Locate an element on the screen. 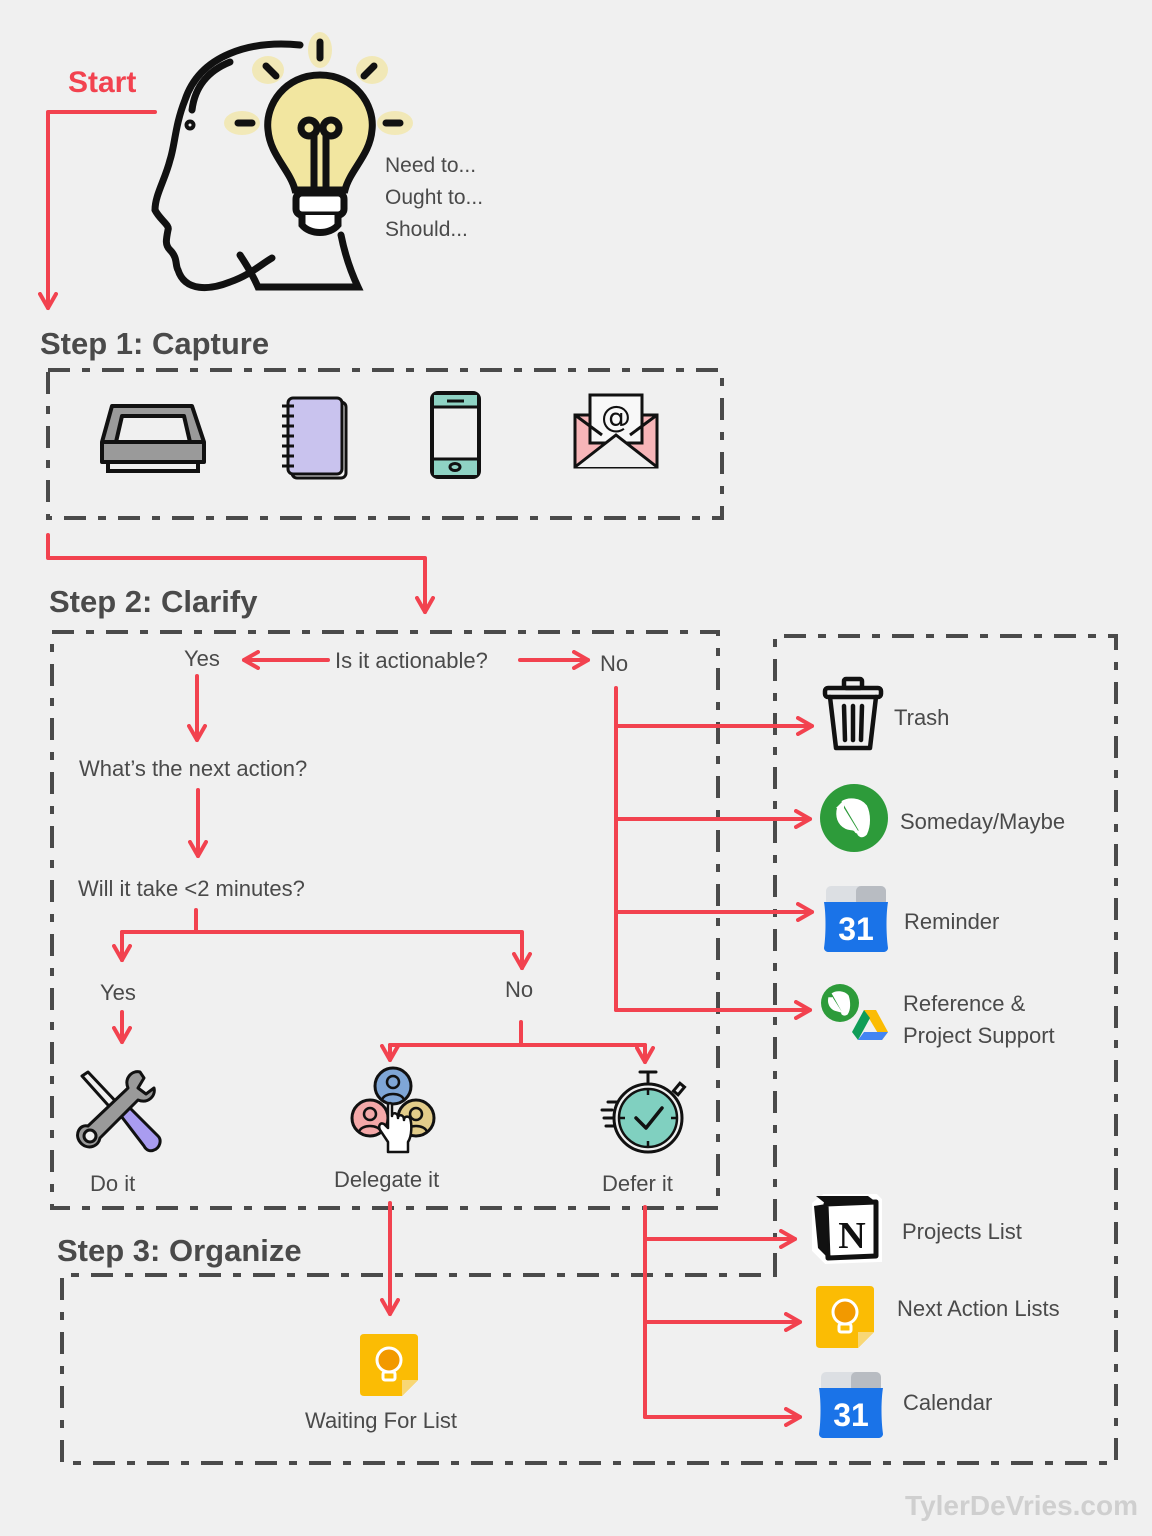 Image resolution: width=1152 pixels, height=1536 pixels. tools-icon is located at coordinates (119, 1111).